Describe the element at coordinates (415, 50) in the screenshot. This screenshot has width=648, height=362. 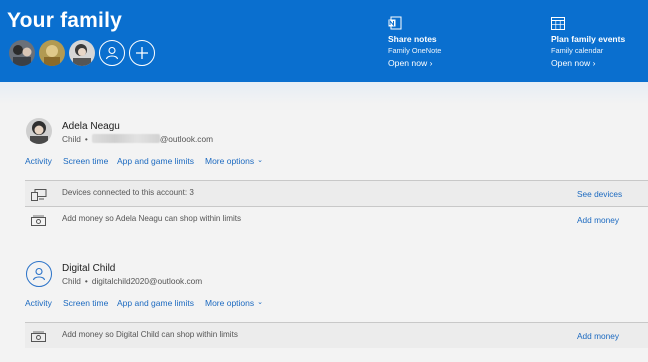
I see `promo-subtitle: Family OneNote` at that location.